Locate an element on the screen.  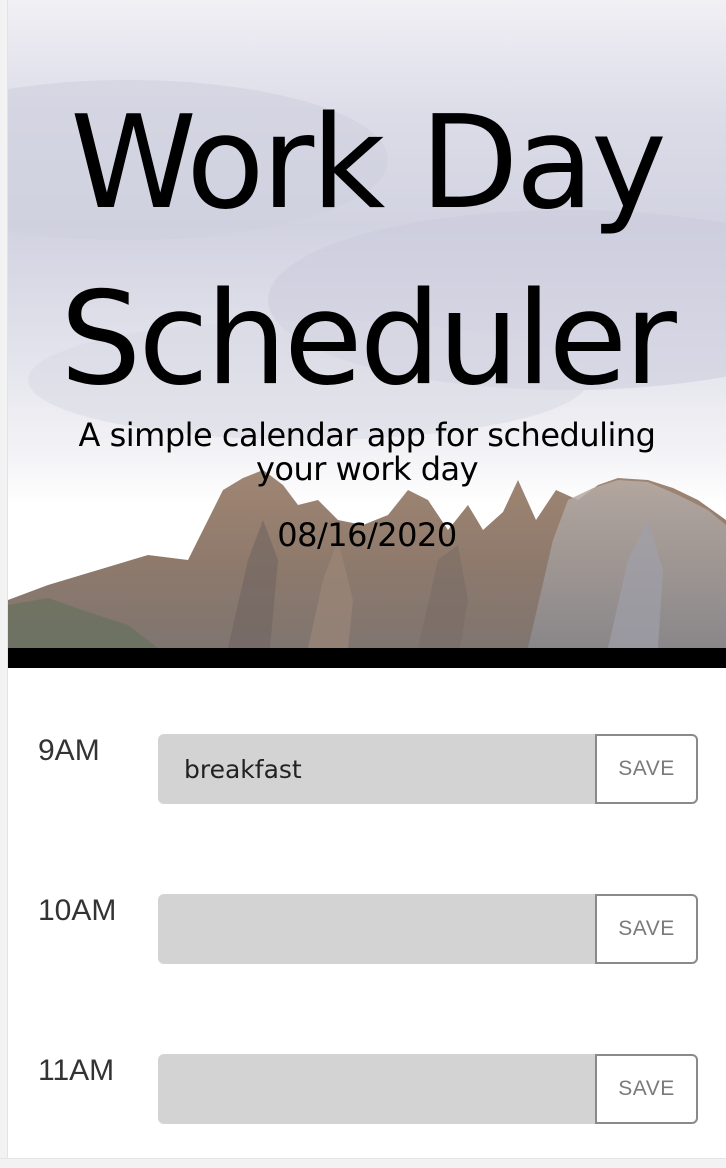
current-date: 08/16/2020 is located at coordinates (367, 535).